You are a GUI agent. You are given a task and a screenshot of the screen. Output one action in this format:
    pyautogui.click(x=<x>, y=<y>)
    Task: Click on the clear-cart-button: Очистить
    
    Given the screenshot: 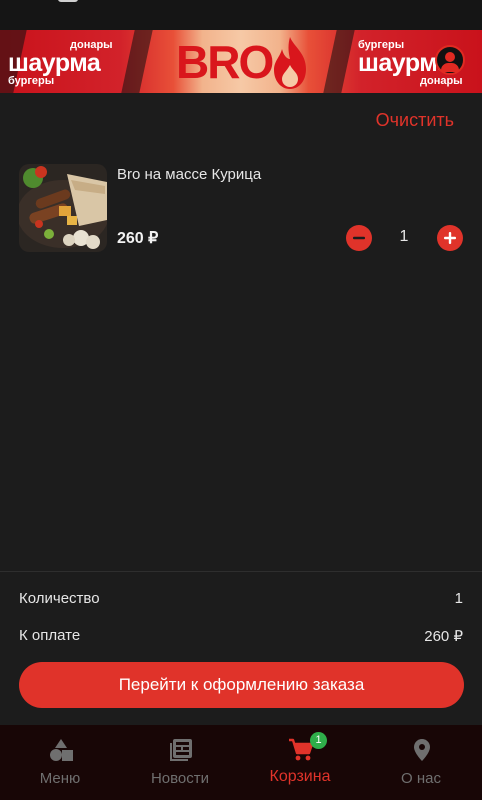 What is the action you would take?
    pyautogui.click(x=415, y=120)
    